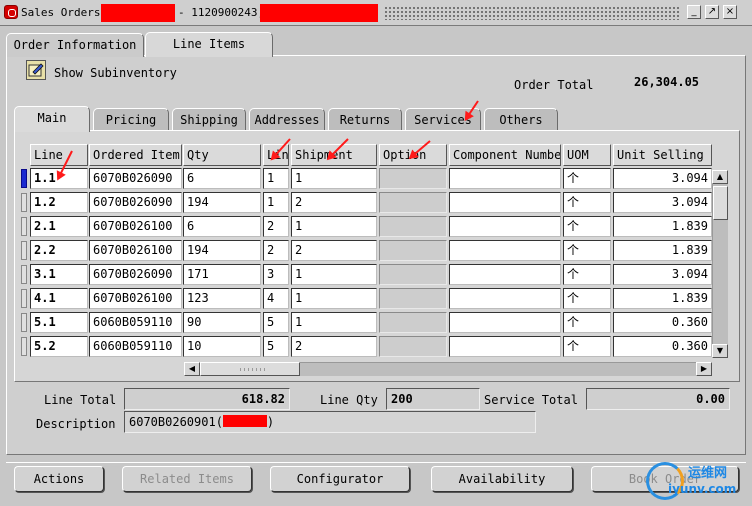  I want to click on related-items-button: Related Items, so click(187, 479).